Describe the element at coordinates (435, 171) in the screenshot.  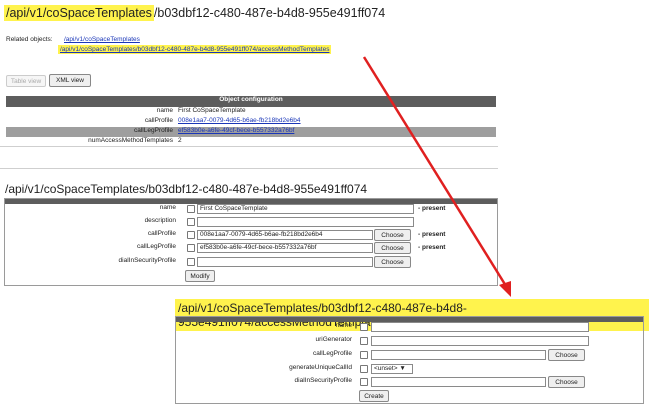
I see `arrow-shaft` at that location.